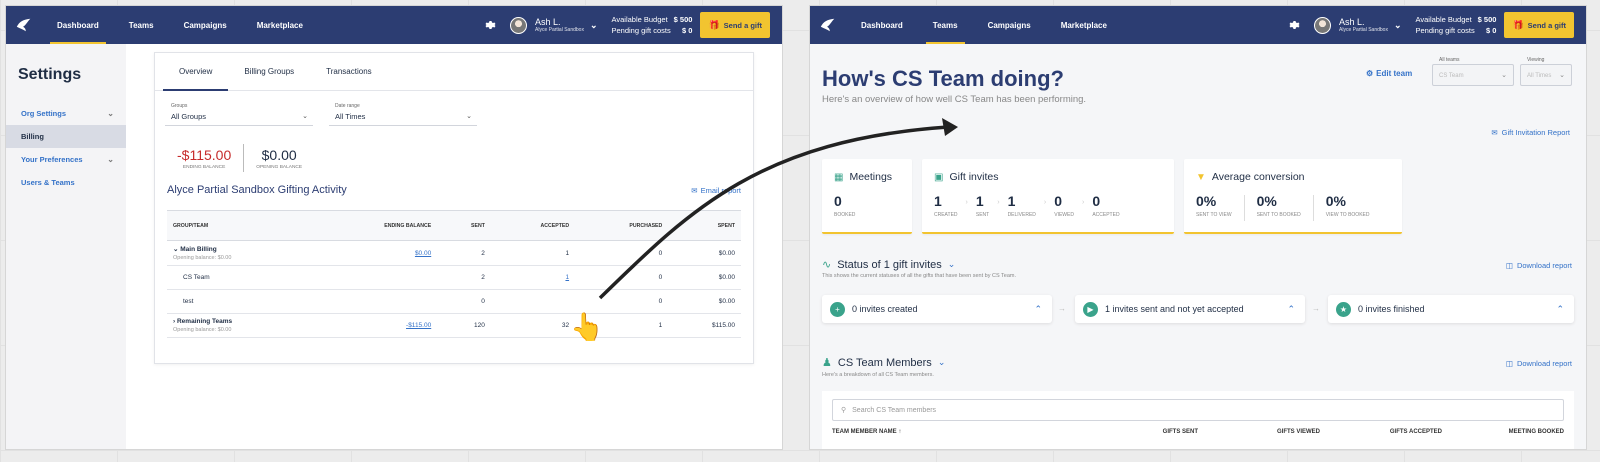 Image resolution: width=1600 pixels, height=462 pixels. Describe the element at coordinates (257, 190) in the screenshot. I see `activity-title: Alyce Partial Sandbox Gifting Activity` at that location.